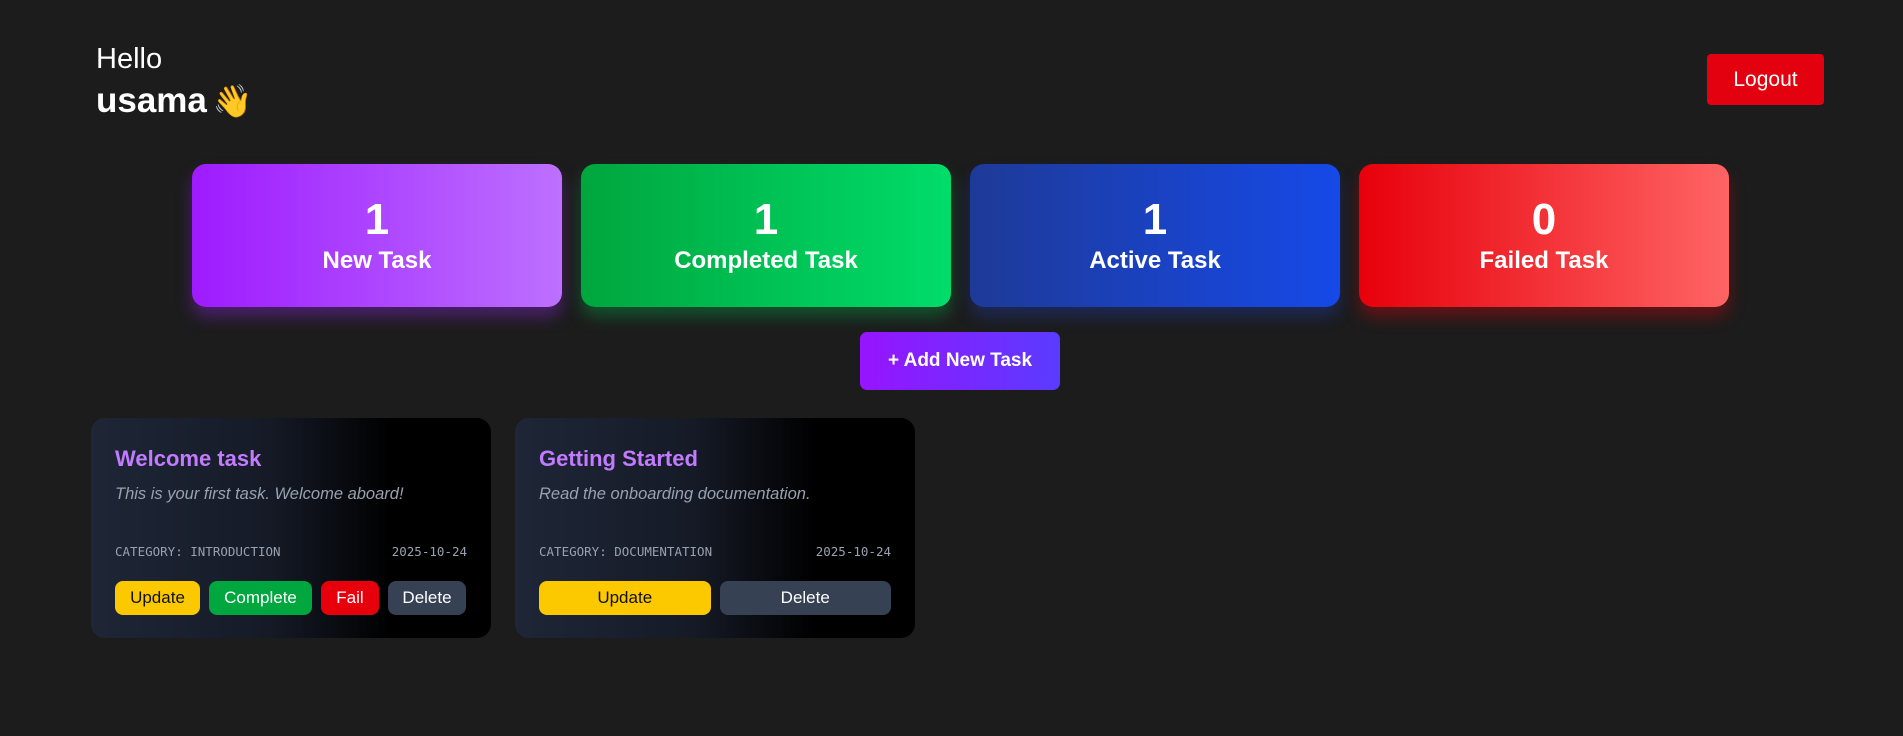  Describe the element at coordinates (377, 260) in the screenshot. I see `stat-label: New Task` at that location.